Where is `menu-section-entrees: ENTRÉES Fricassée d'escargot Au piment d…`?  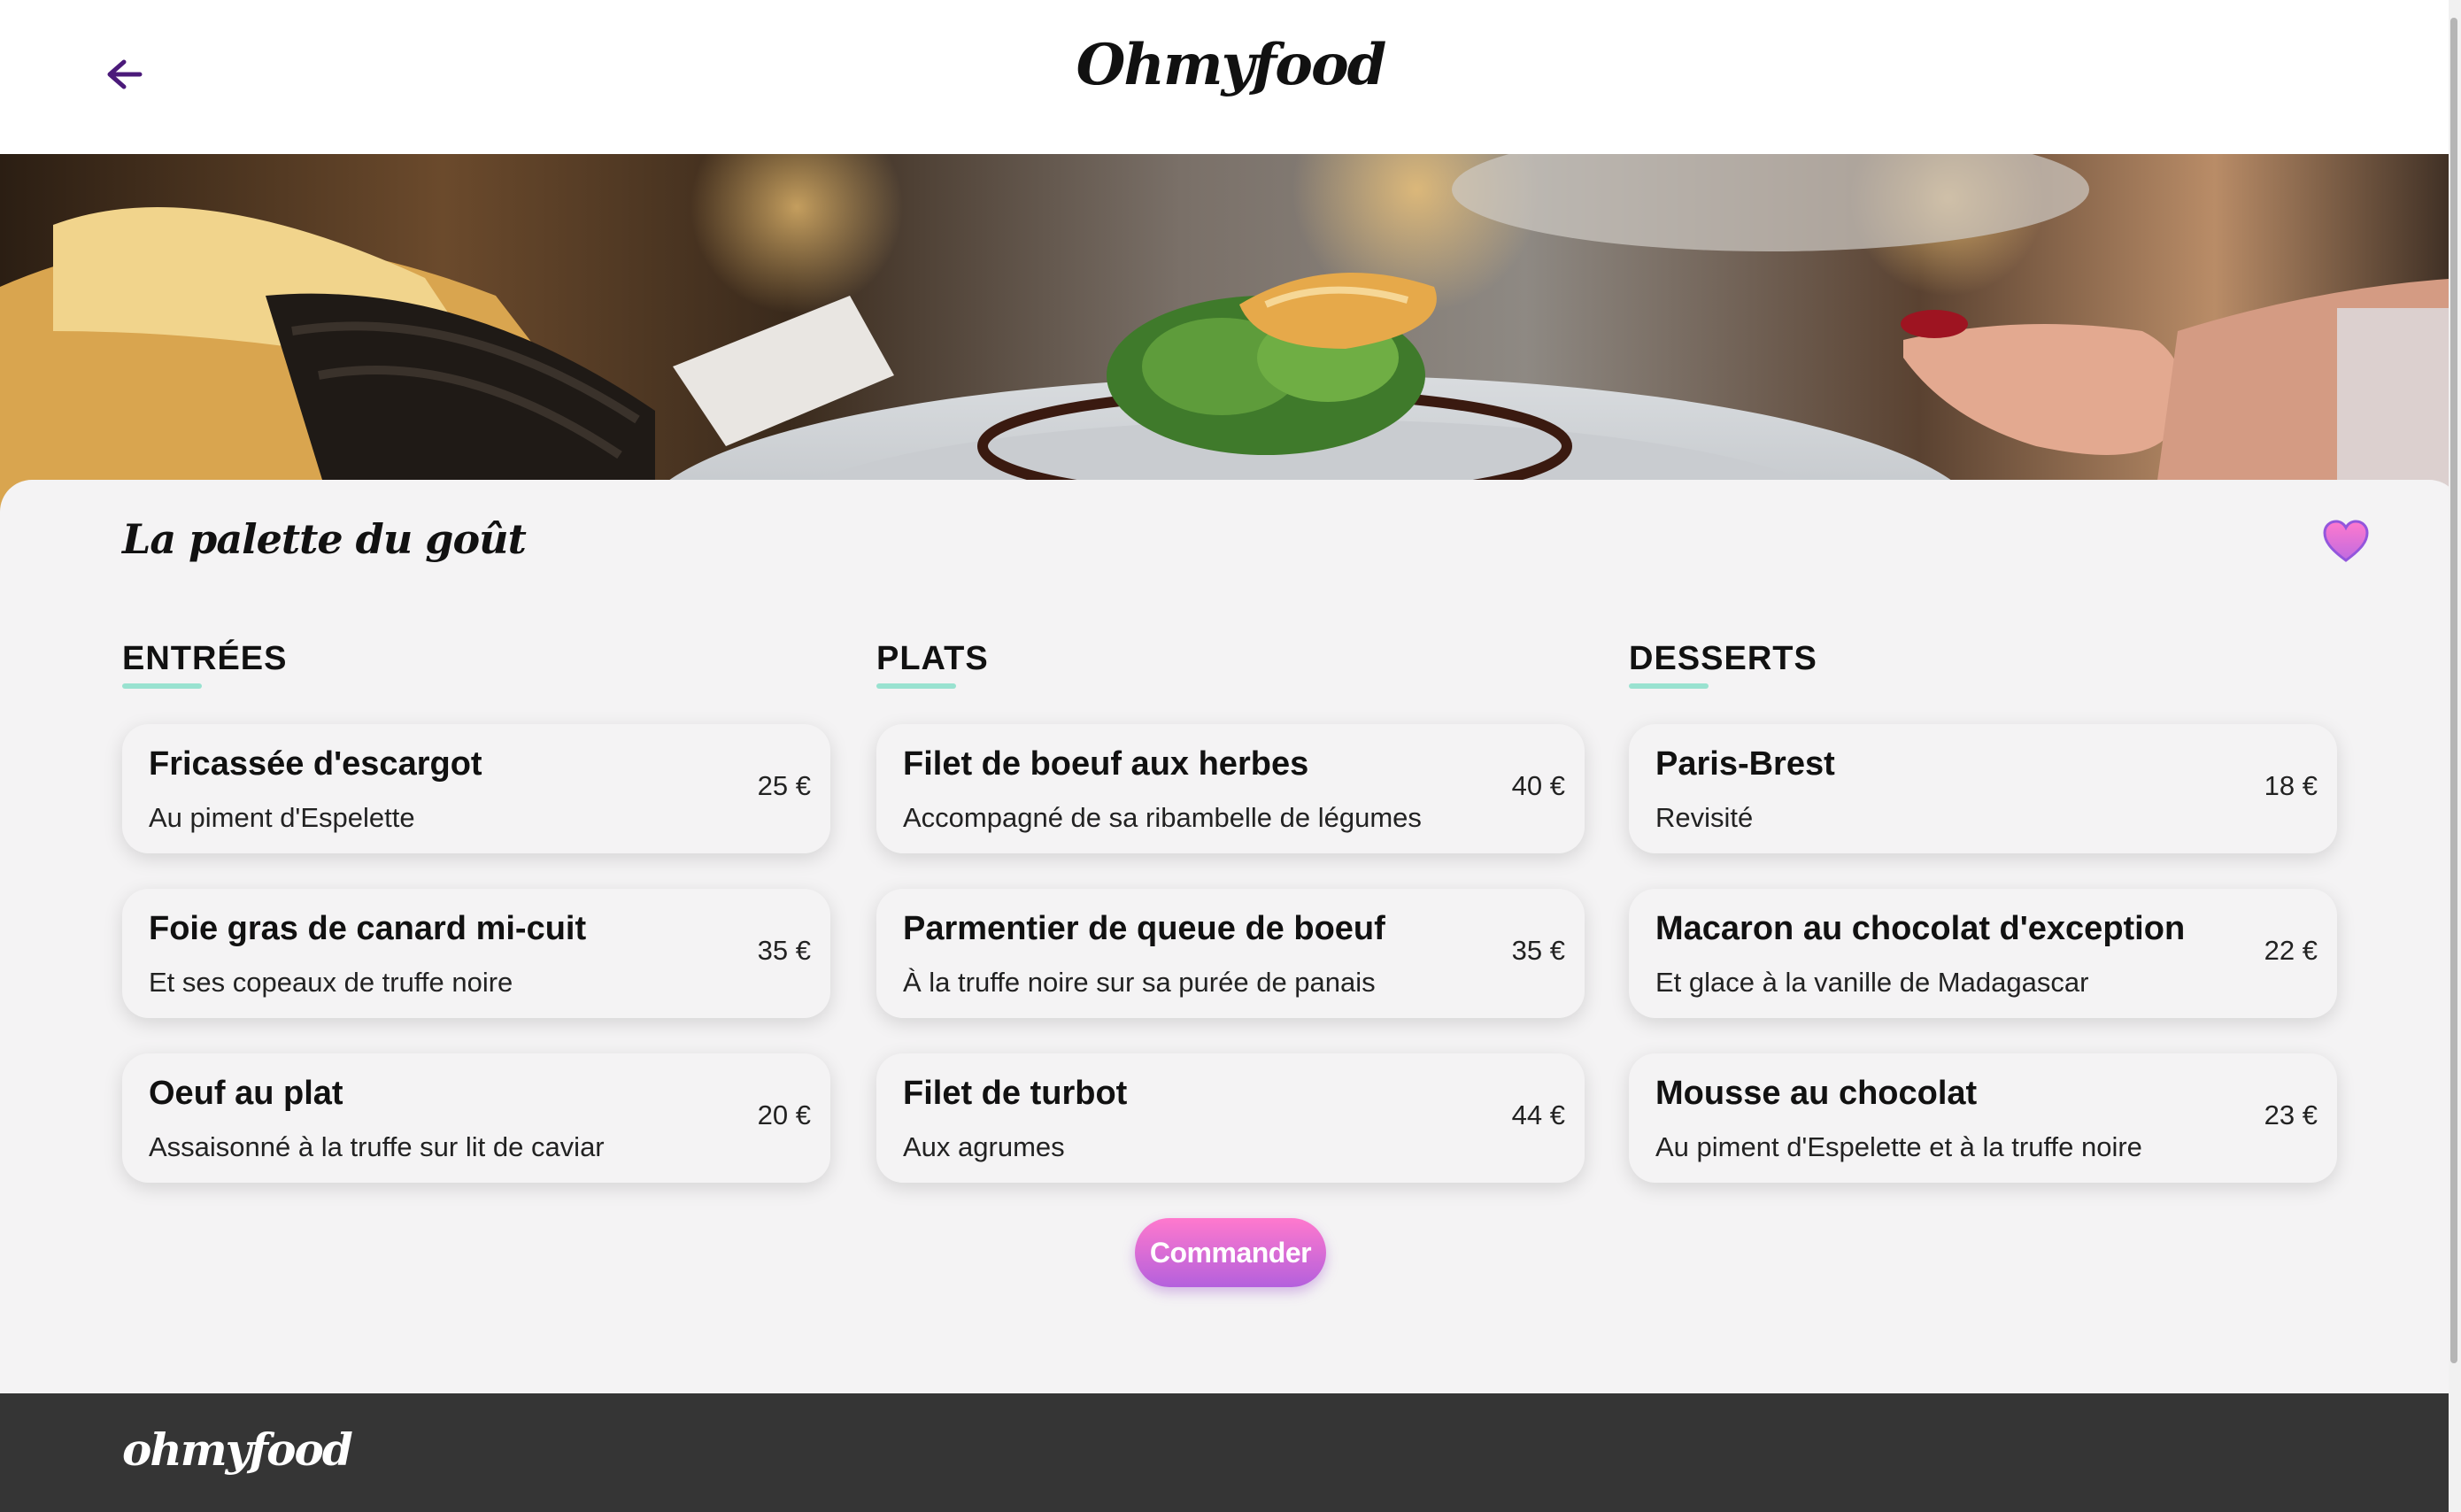 menu-section-entrees: ENTRÉES Fricassée d'escargot Au piment d… is located at coordinates (476, 911).